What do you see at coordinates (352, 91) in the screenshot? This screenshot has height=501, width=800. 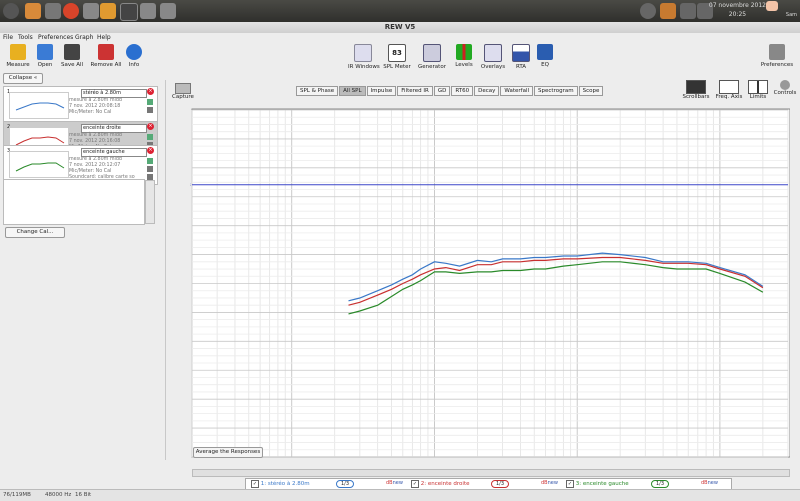 I see `tab-all-spl: All SPL` at bounding box center [352, 91].